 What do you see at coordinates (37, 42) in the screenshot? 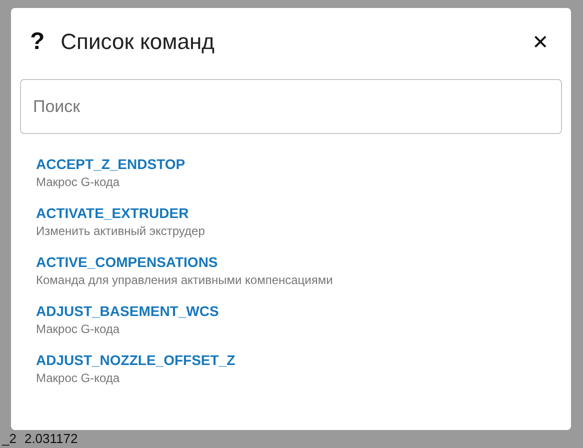
I see `help-icon: ?` at bounding box center [37, 42].